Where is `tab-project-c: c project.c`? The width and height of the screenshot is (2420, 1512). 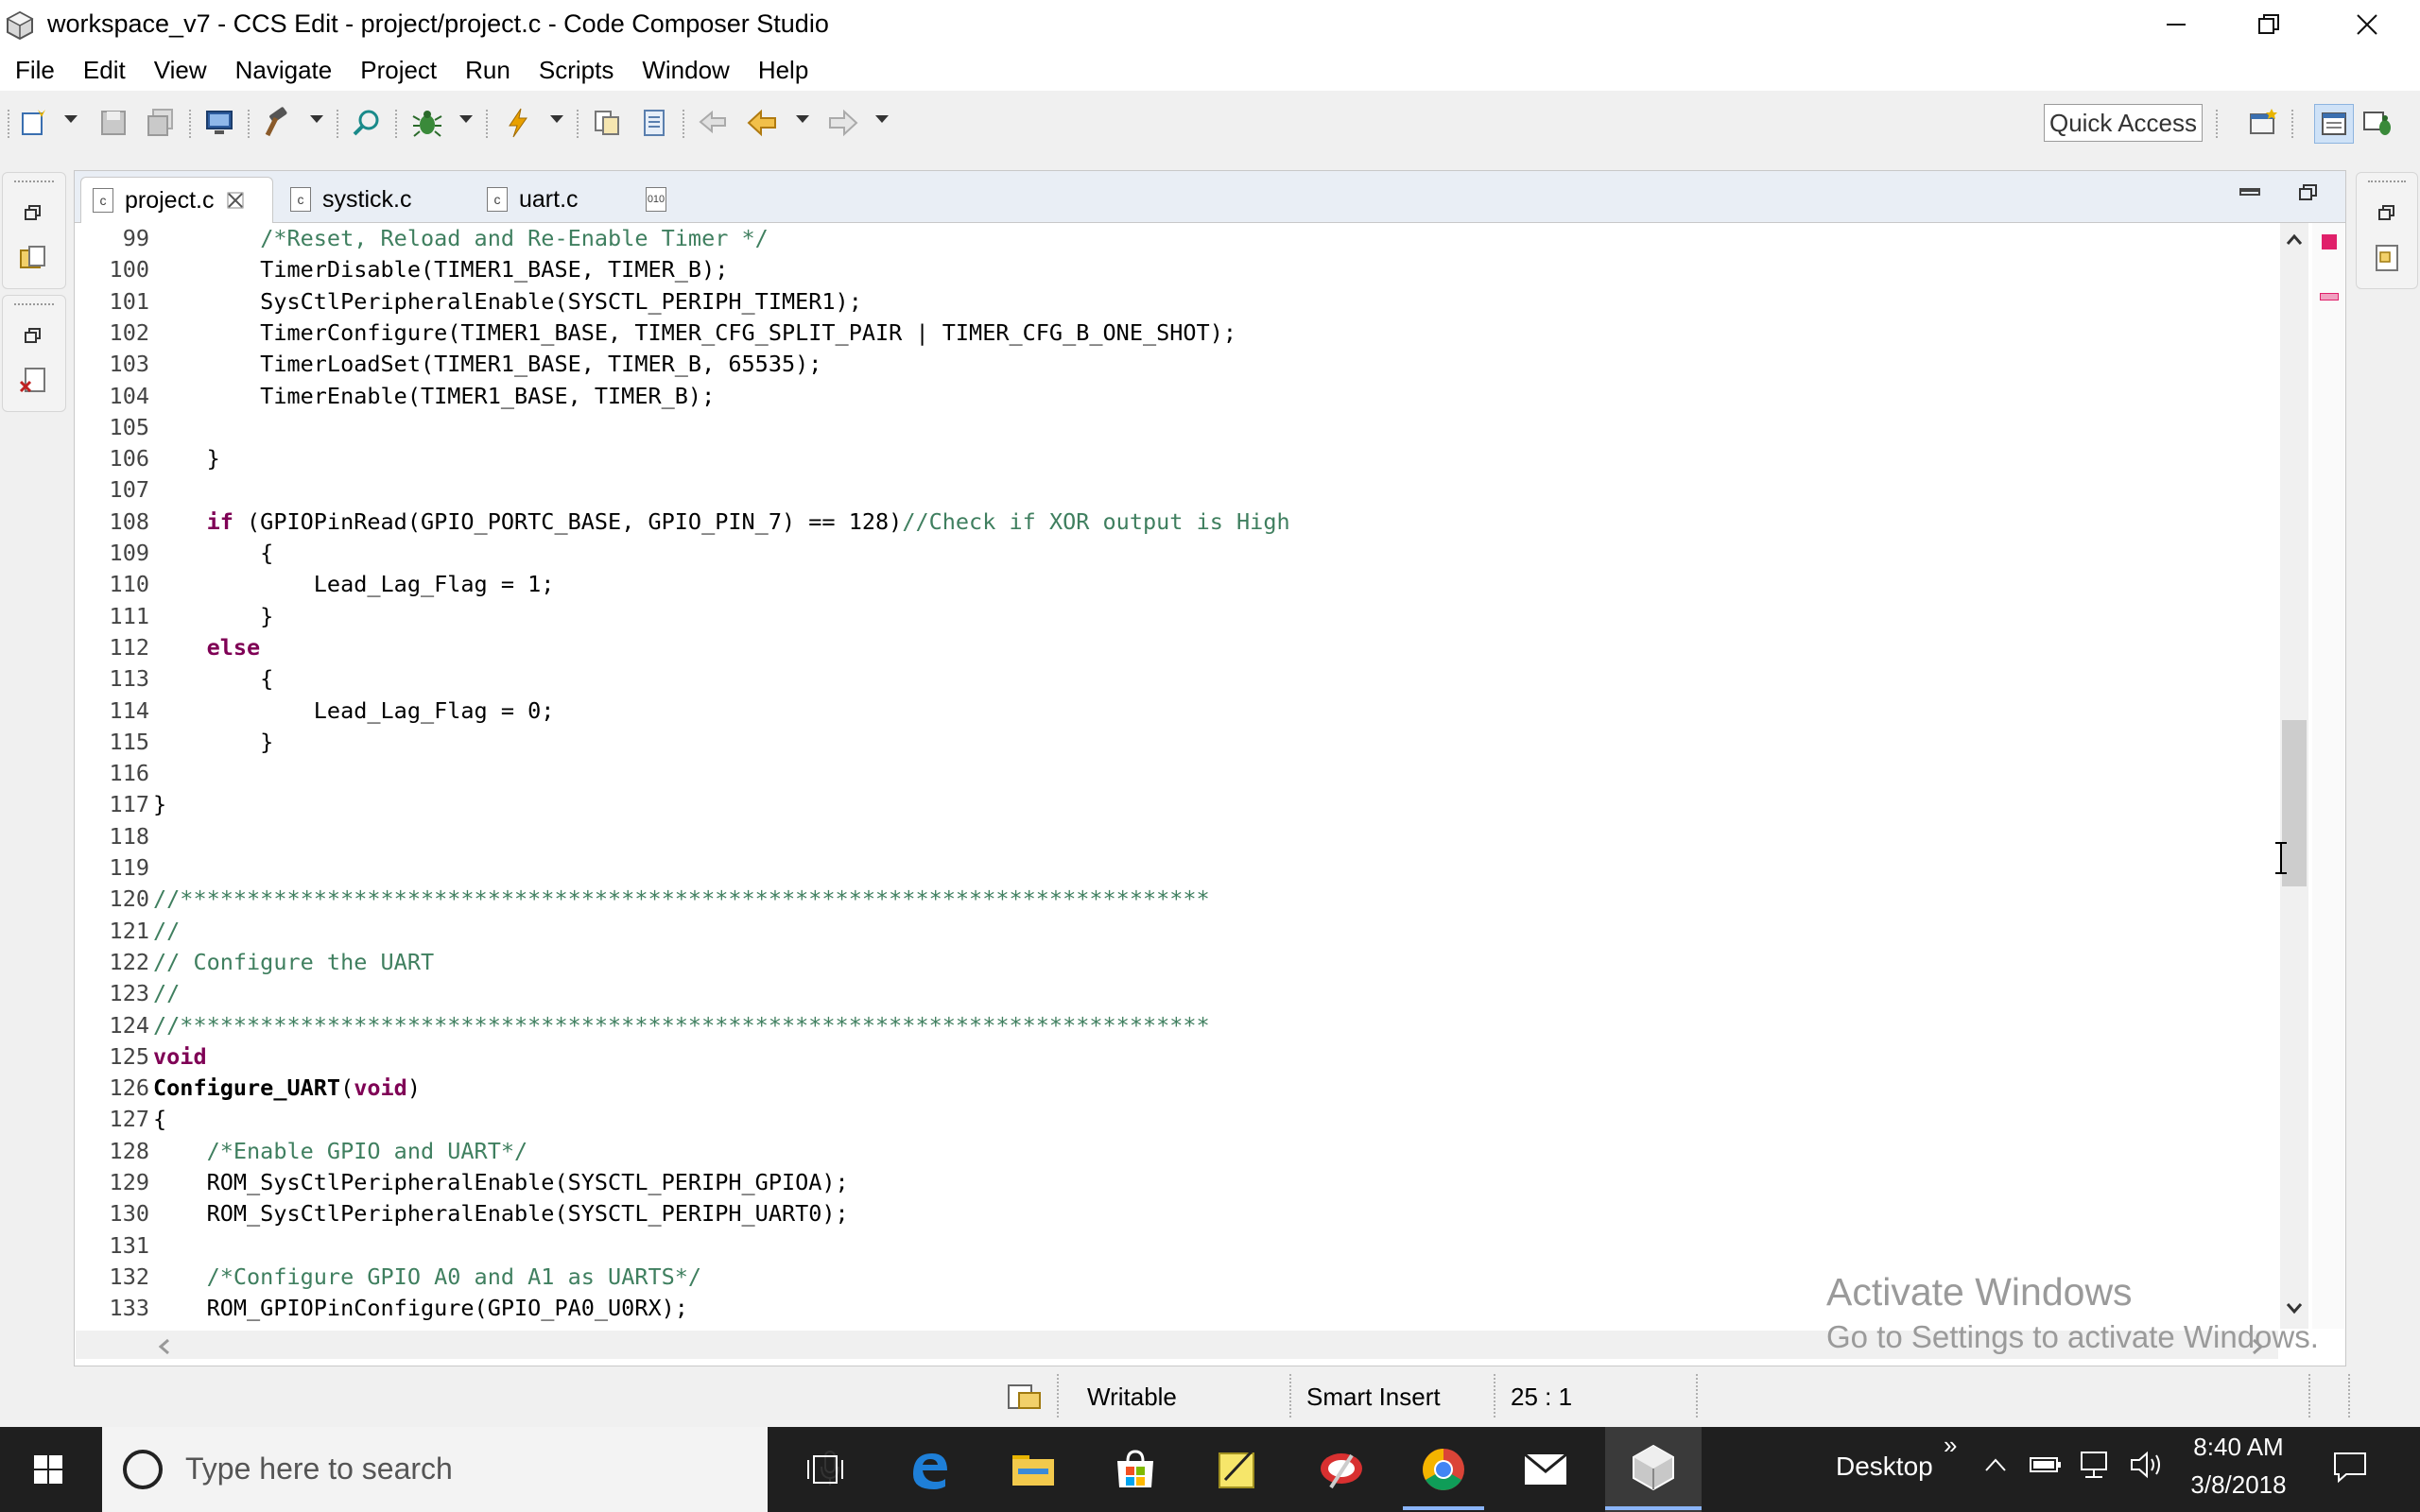 tab-project-c: c project.c is located at coordinates (177, 200).